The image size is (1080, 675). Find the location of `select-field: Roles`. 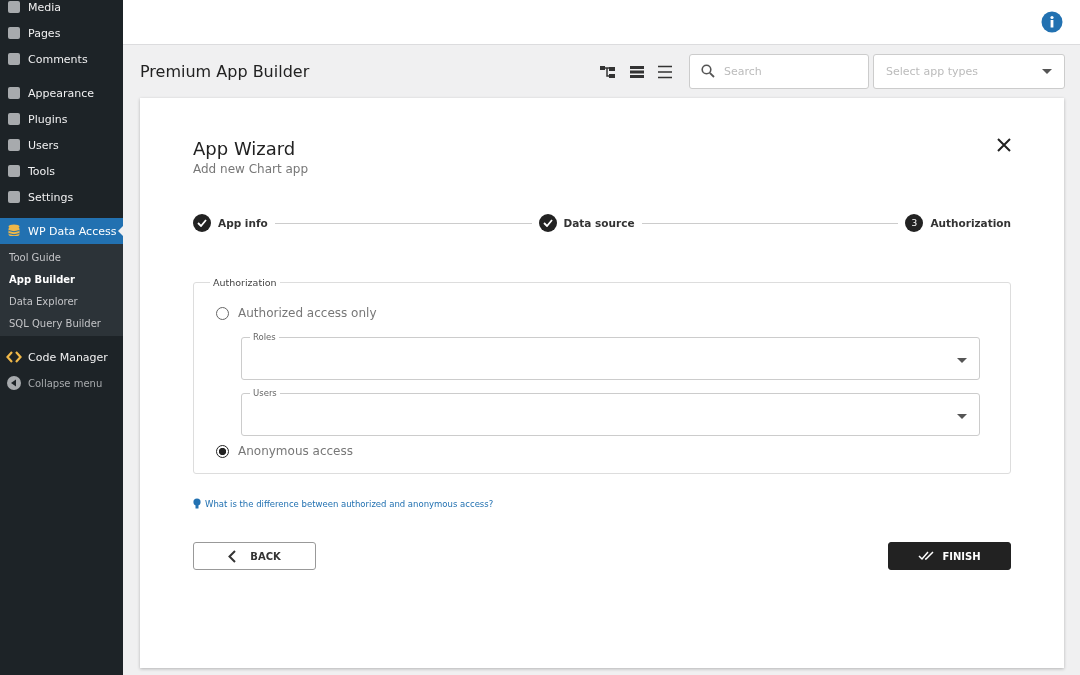

select-field: Roles is located at coordinates (610, 356).